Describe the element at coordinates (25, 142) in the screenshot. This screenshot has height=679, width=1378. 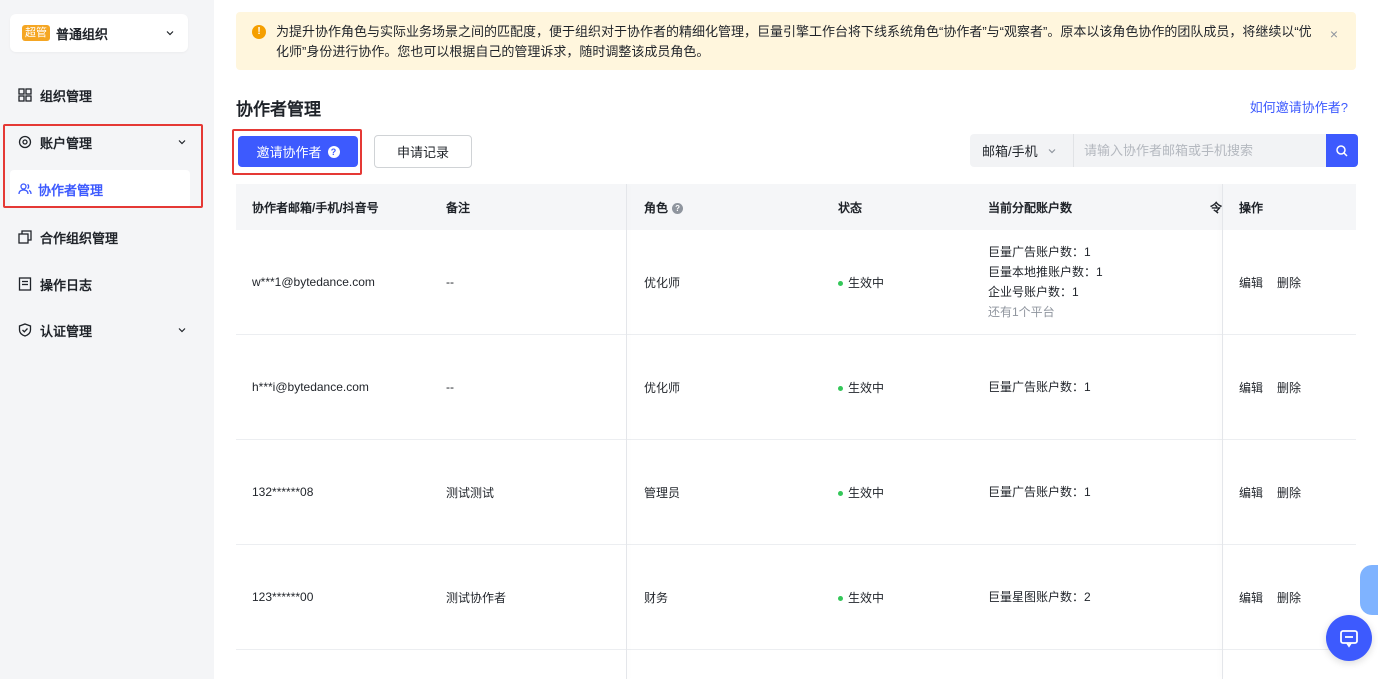
I see `gear-icon` at that location.